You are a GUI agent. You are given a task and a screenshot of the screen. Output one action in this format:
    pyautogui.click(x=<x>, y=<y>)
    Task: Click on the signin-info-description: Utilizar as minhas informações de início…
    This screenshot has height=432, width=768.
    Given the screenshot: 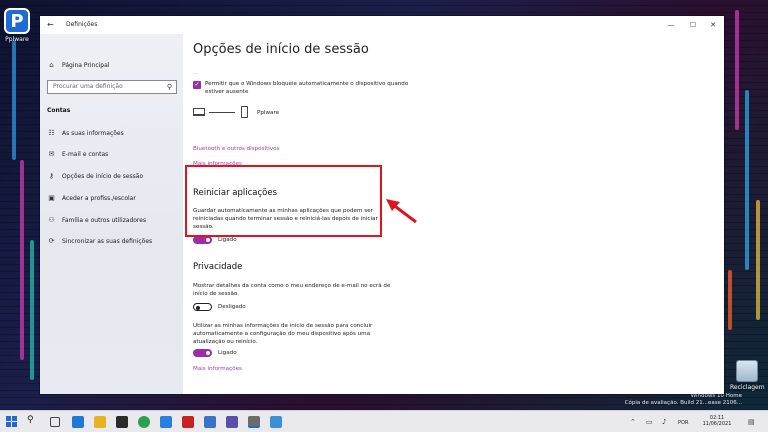 What is the action you would take?
    pyautogui.click(x=283, y=334)
    